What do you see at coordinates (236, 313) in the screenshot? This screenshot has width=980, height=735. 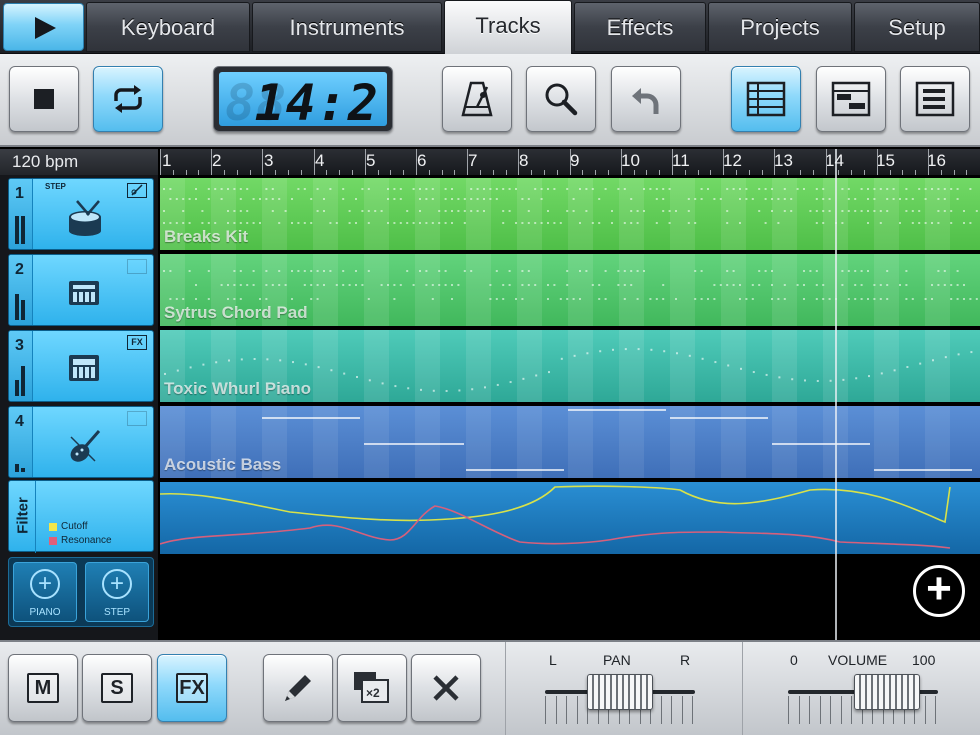 I see `lane-name: Sytrus Chord Pad` at bounding box center [236, 313].